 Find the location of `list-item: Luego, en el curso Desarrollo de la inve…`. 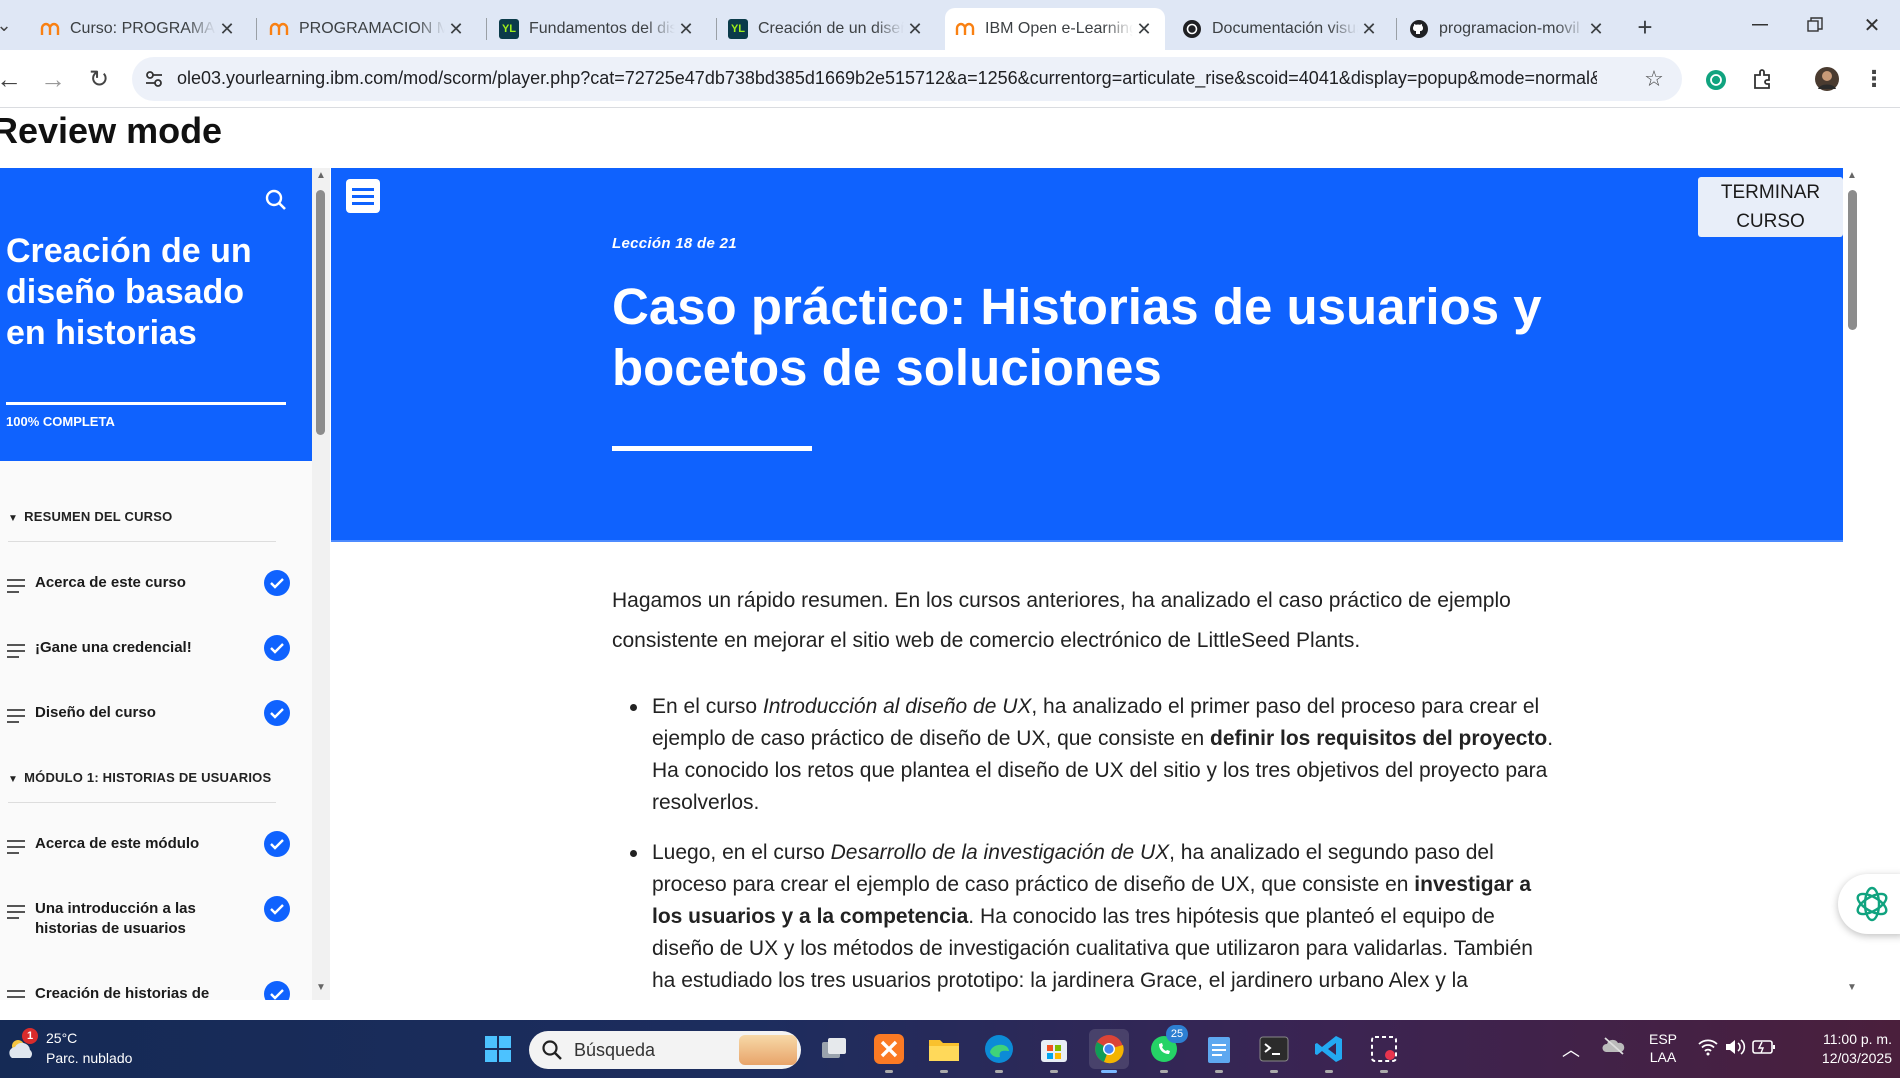

list-item: Luego, en el curso Desarrollo de la inve… is located at coordinates (1087, 917).